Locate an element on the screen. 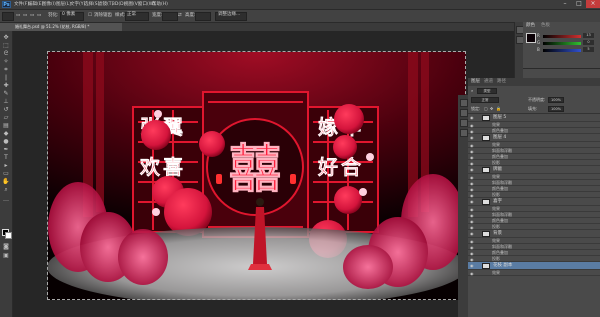  eyedropper-tool-icon: ǀ is located at coordinates (6, 77).